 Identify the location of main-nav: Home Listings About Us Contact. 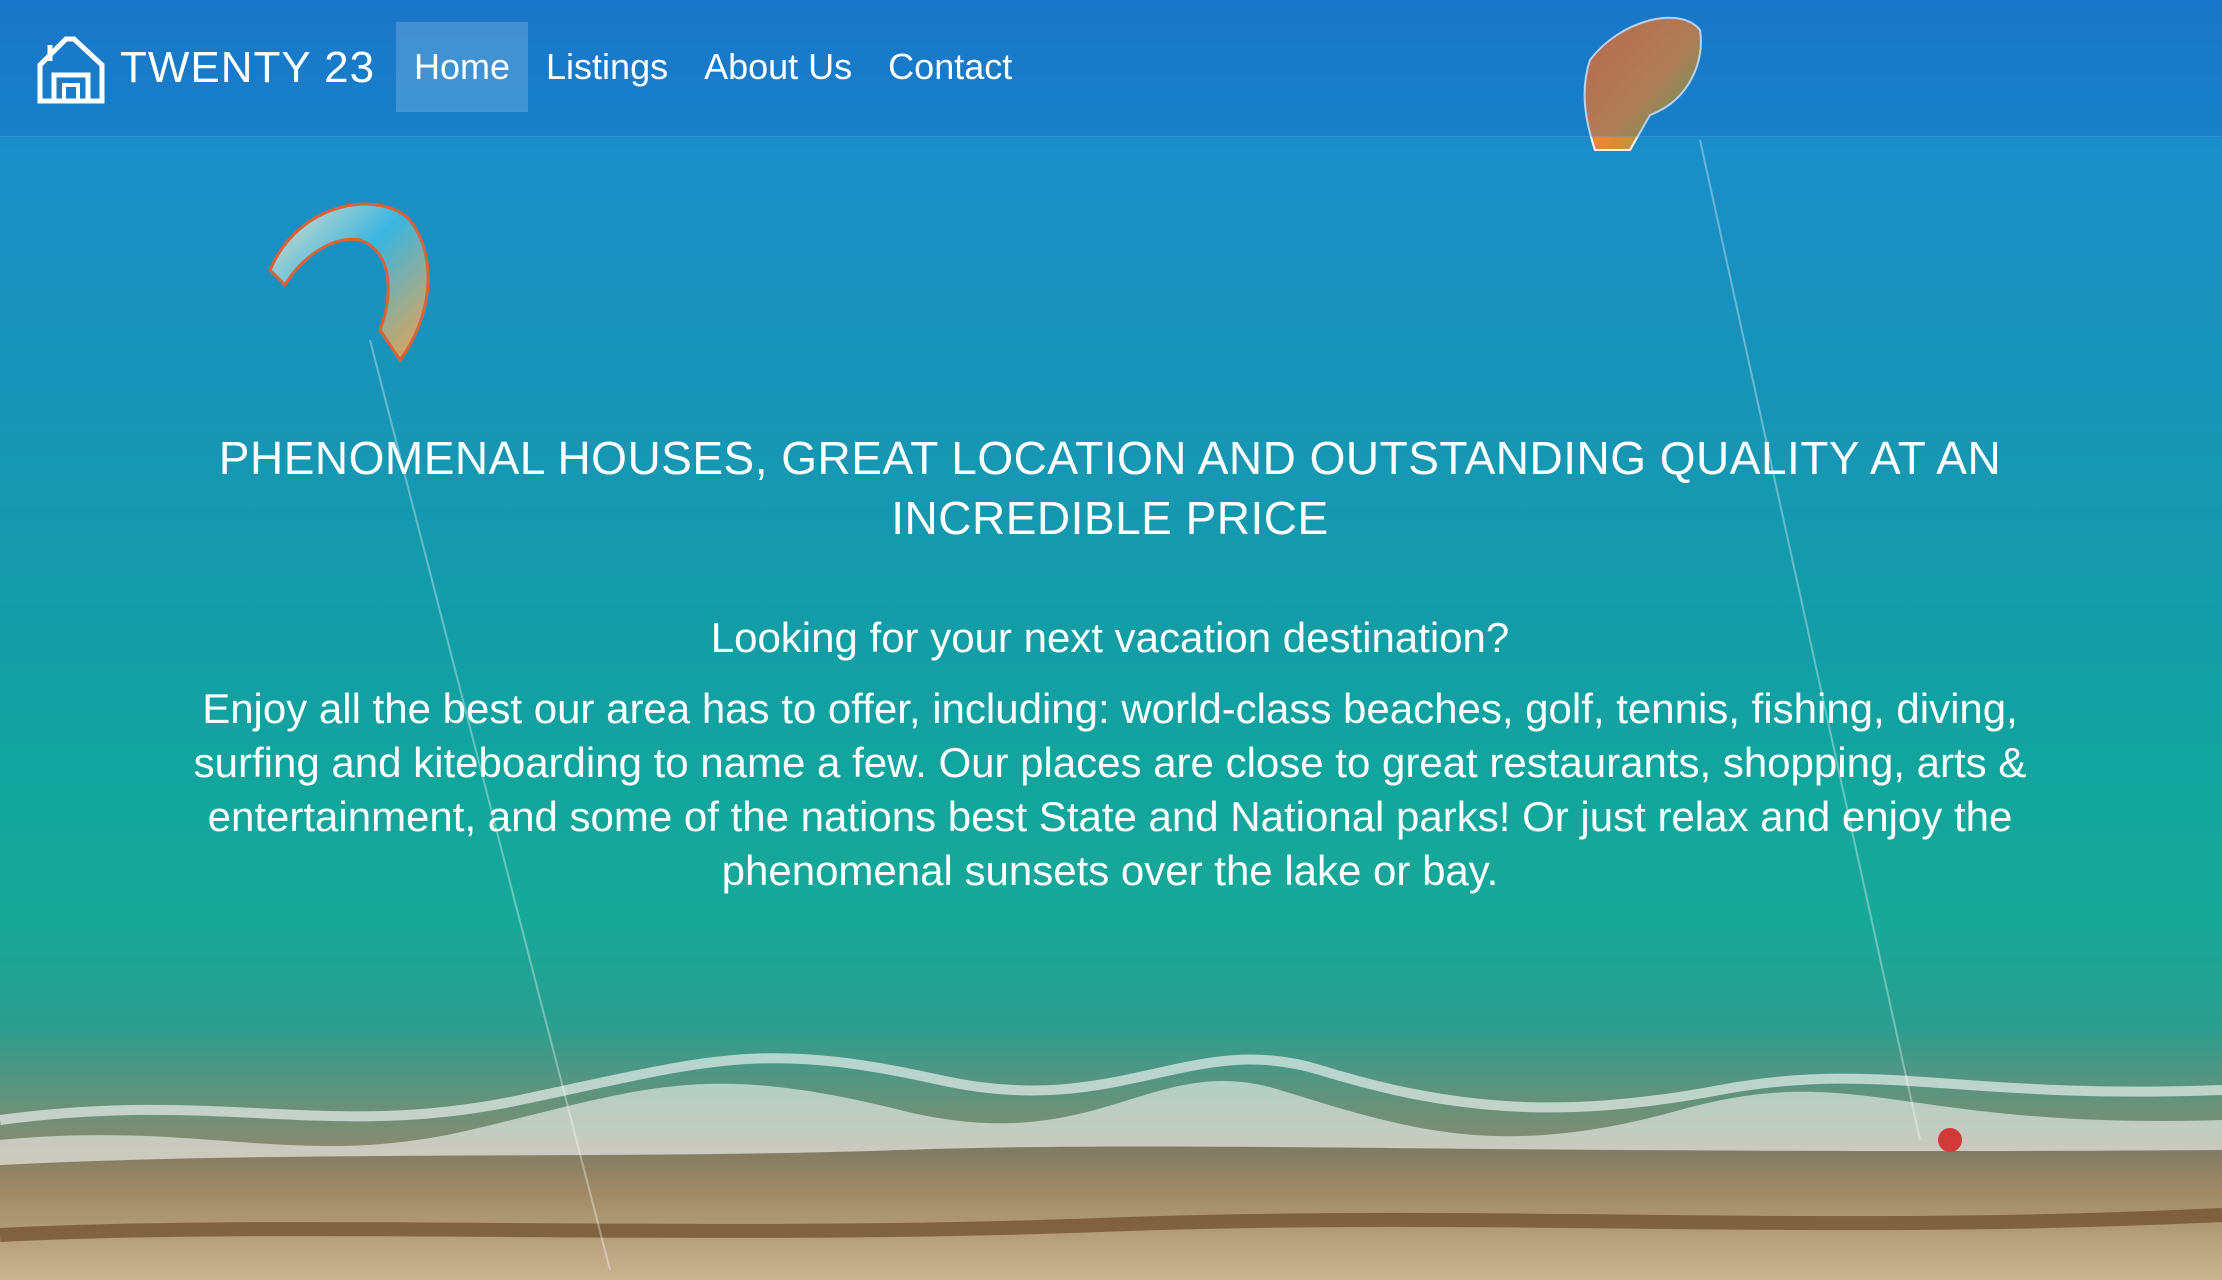
(713, 67).